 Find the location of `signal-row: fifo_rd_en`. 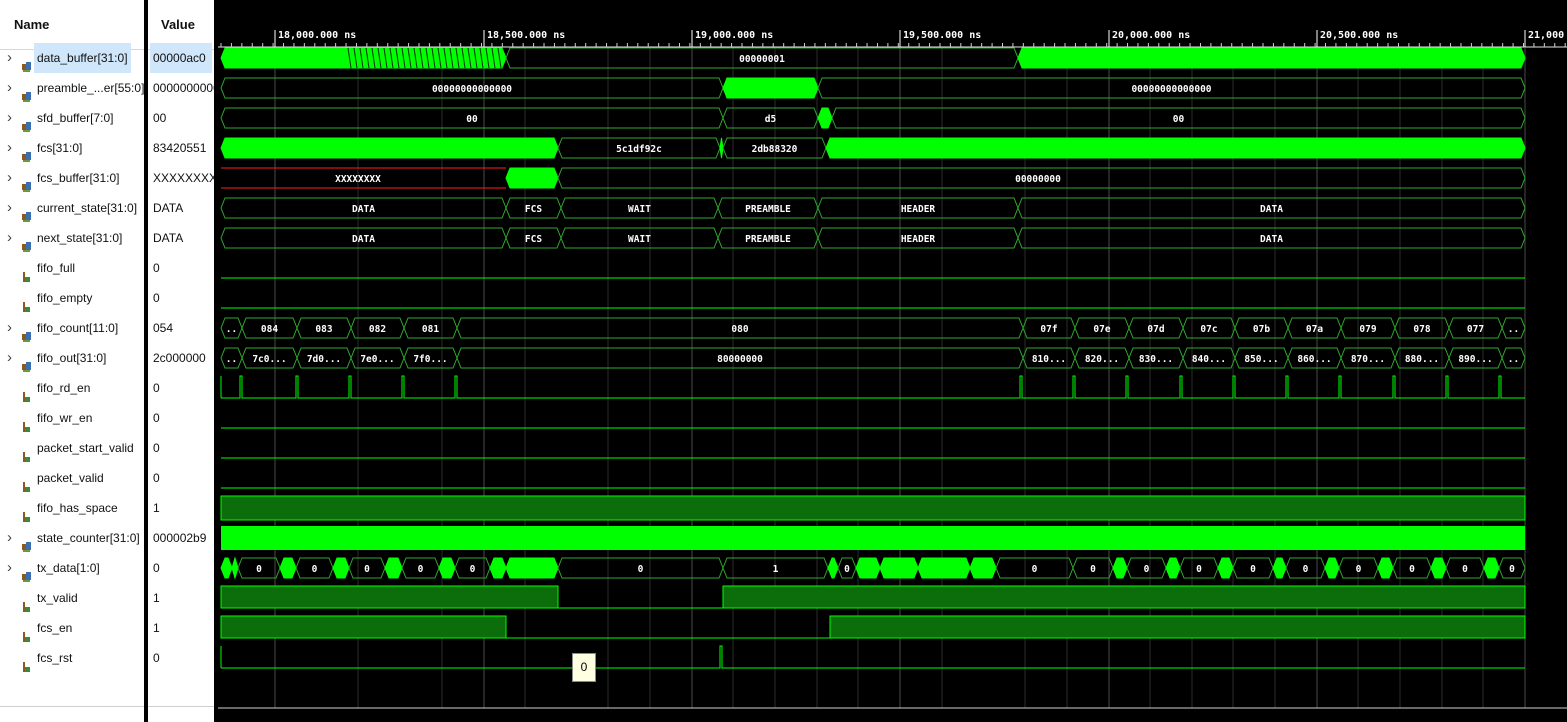

signal-row: fifo_rd_en is located at coordinates (72, 388).